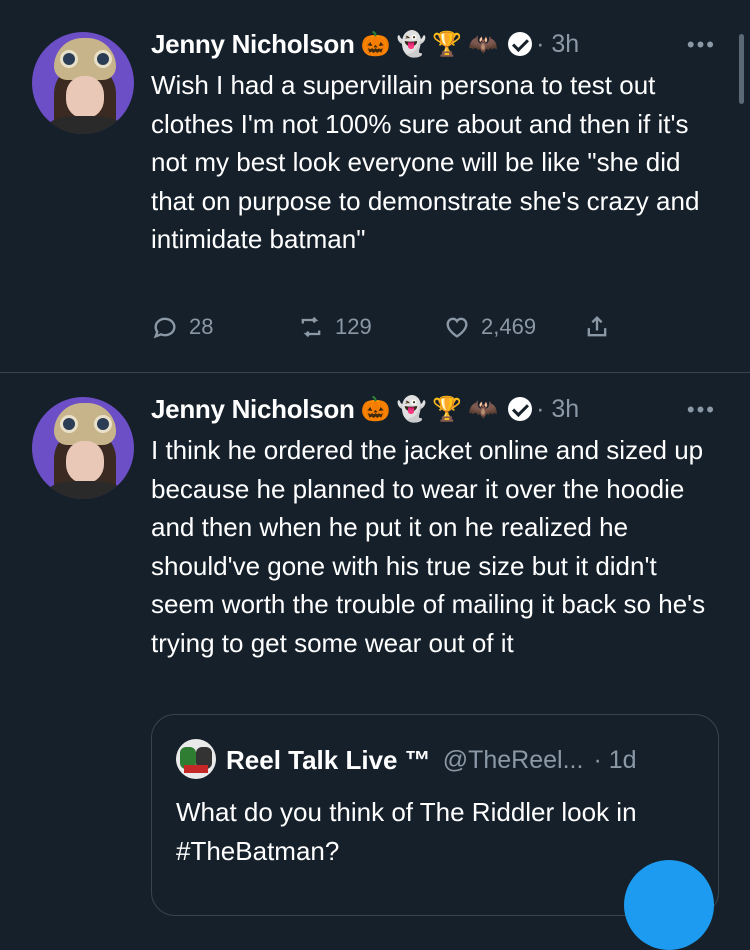 The height and width of the screenshot is (950, 750). What do you see at coordinates (224, 327) in the screenshot?
I see `reply-button: 28` at bounding box center [224, 327].